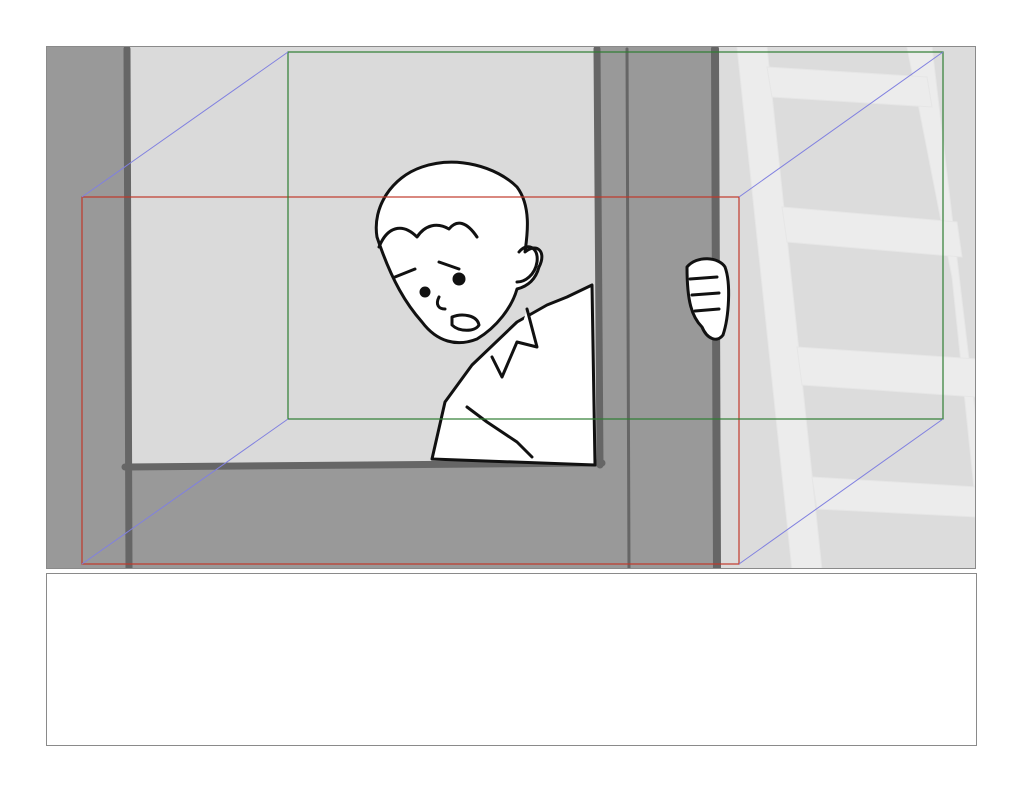 The image size is (1024, 793). Describe the element at coordinates (87, 307) in the screenshot. I see `wall-left` at that location.